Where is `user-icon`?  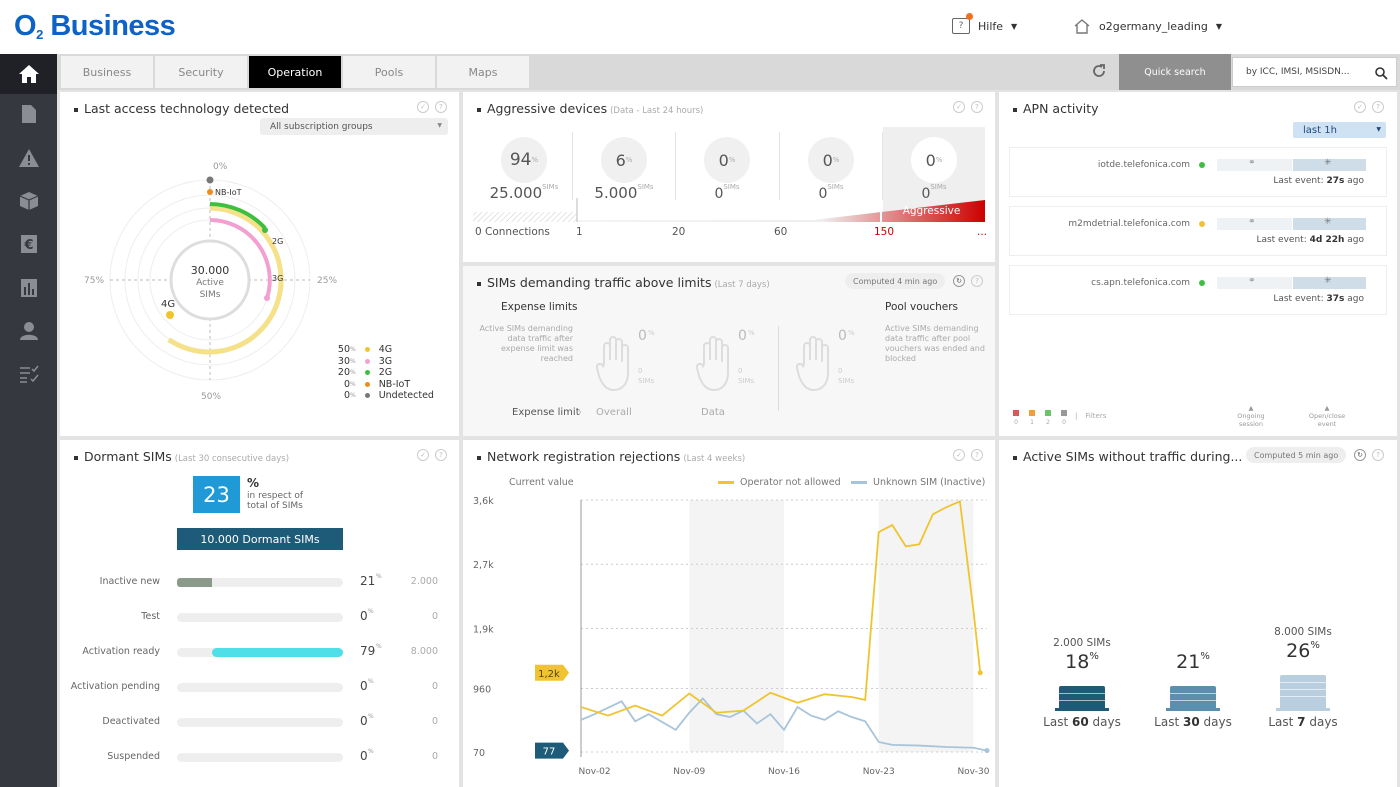 user-icon is located at coordinates (29, 331).